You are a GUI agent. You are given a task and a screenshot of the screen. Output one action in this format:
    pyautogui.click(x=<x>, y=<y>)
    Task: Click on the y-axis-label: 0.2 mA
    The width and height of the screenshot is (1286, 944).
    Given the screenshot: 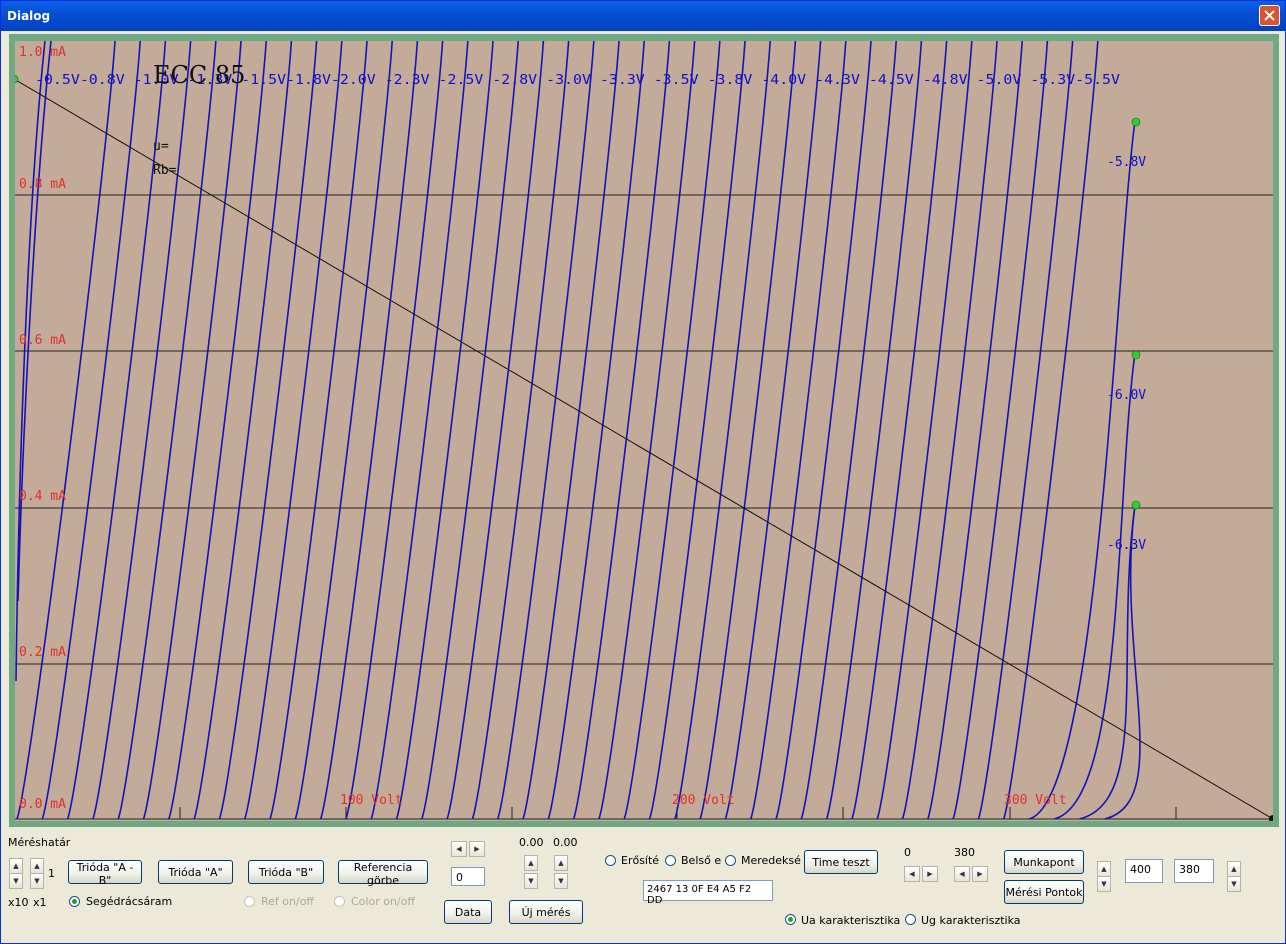 What is the action you would take?
    pyautogui.click(x=42, y=652)
    